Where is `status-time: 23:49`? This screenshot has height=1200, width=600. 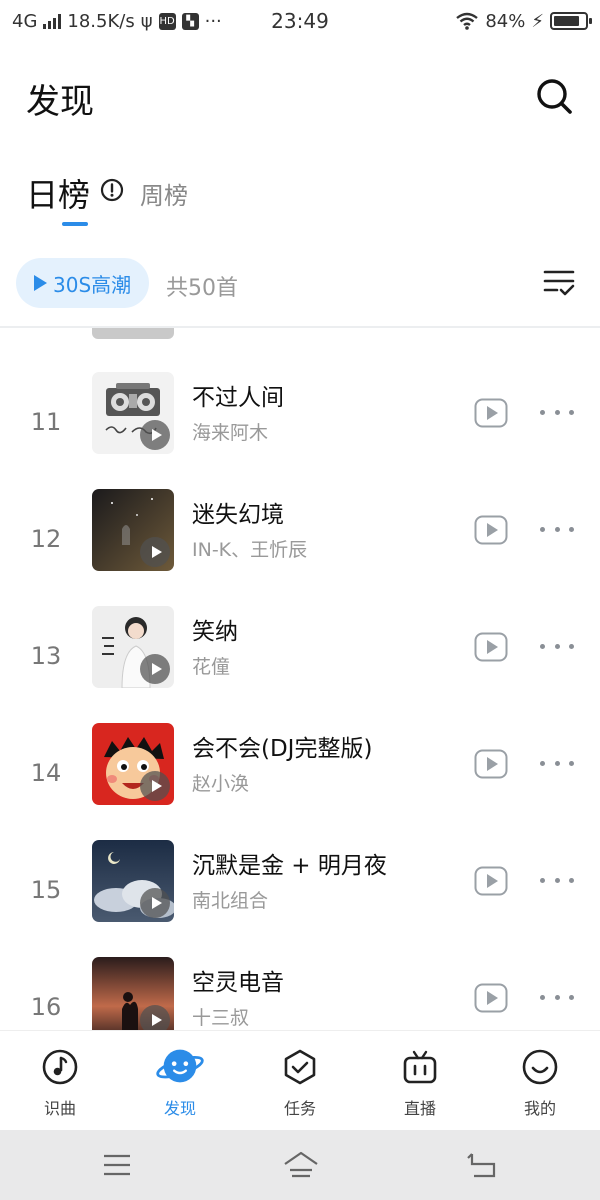
status-time: 23:49 is located at coordinates (300, 21).